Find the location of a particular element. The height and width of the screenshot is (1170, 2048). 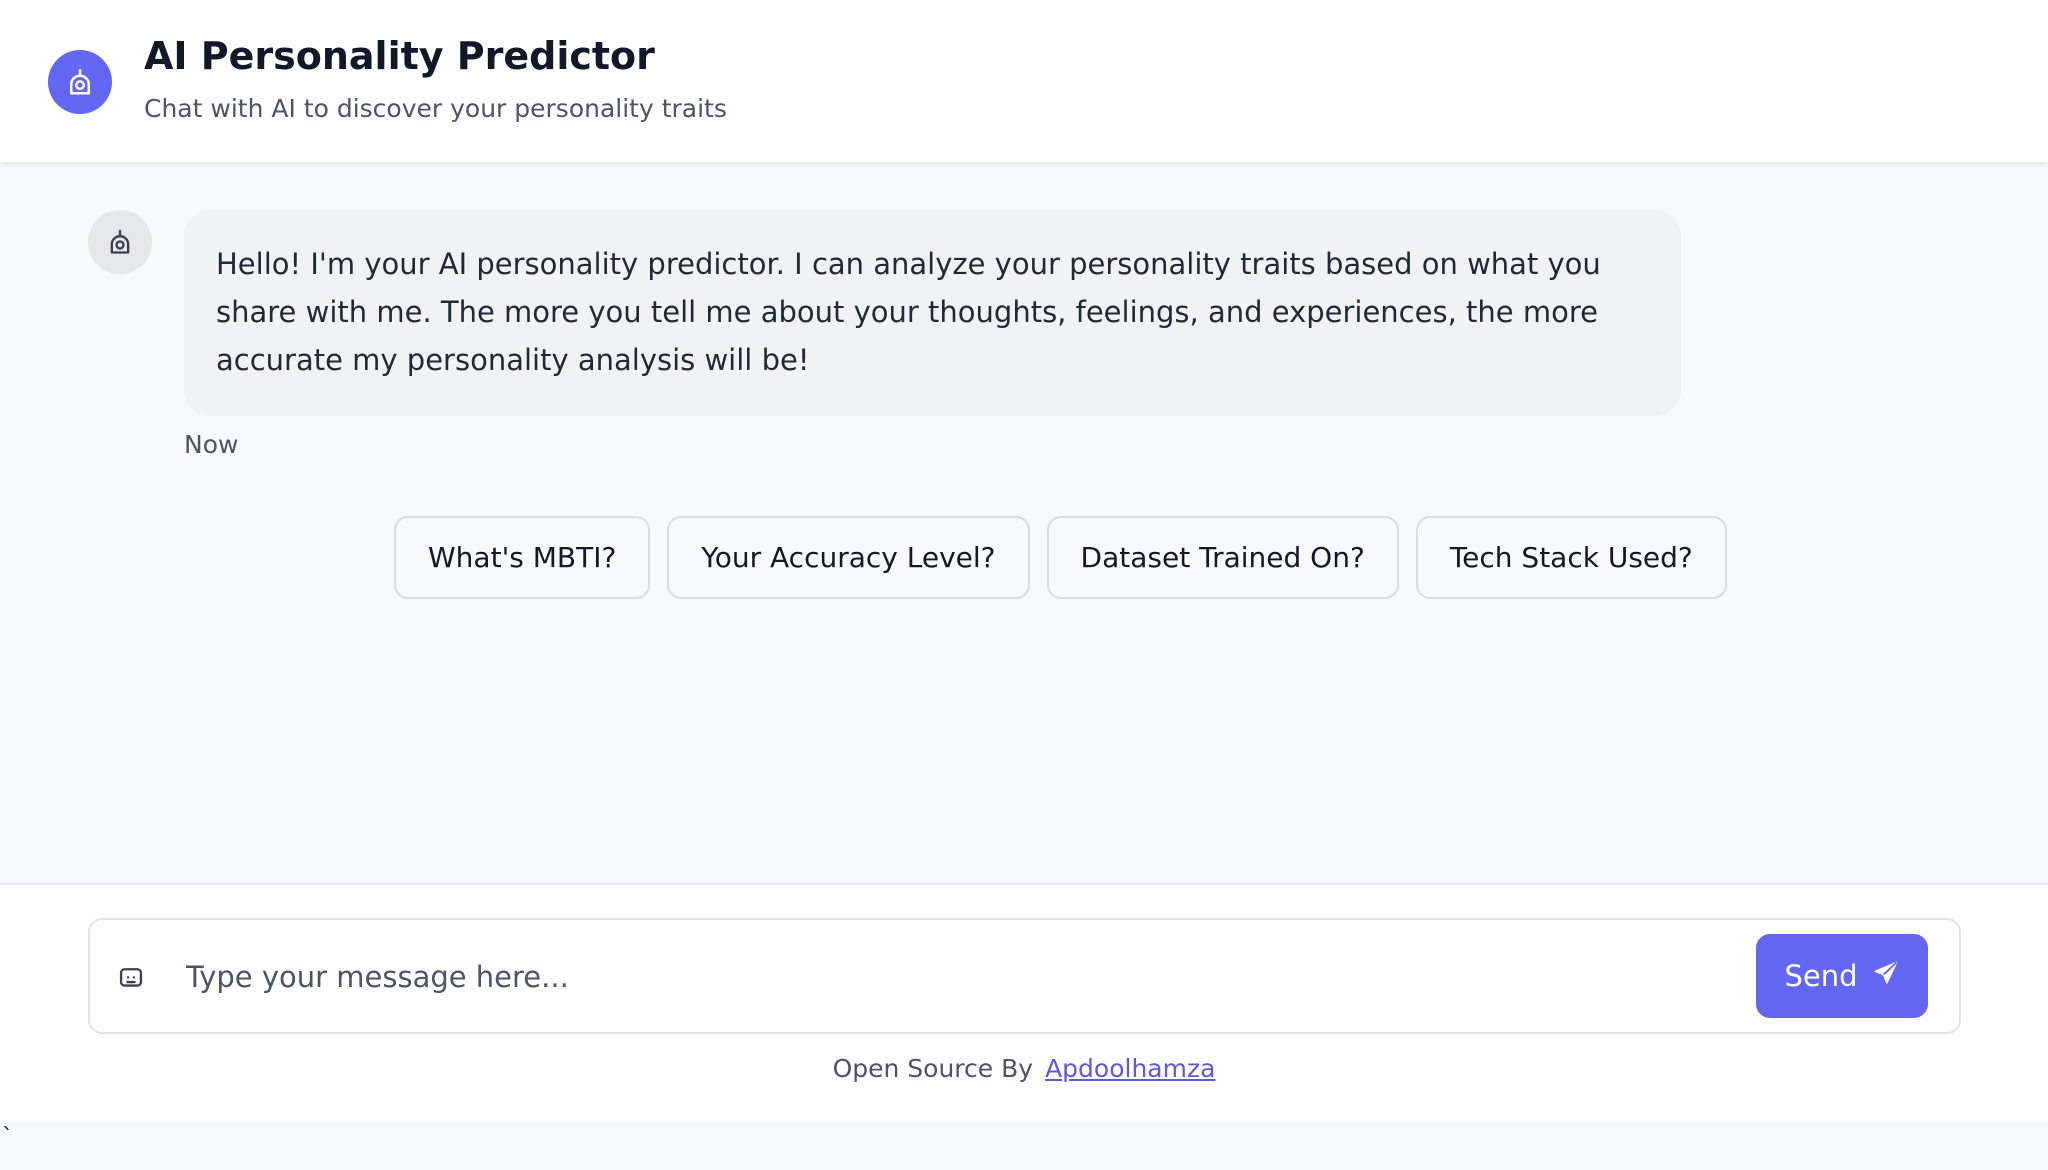

message-input is located at coordinates (1006, 977).